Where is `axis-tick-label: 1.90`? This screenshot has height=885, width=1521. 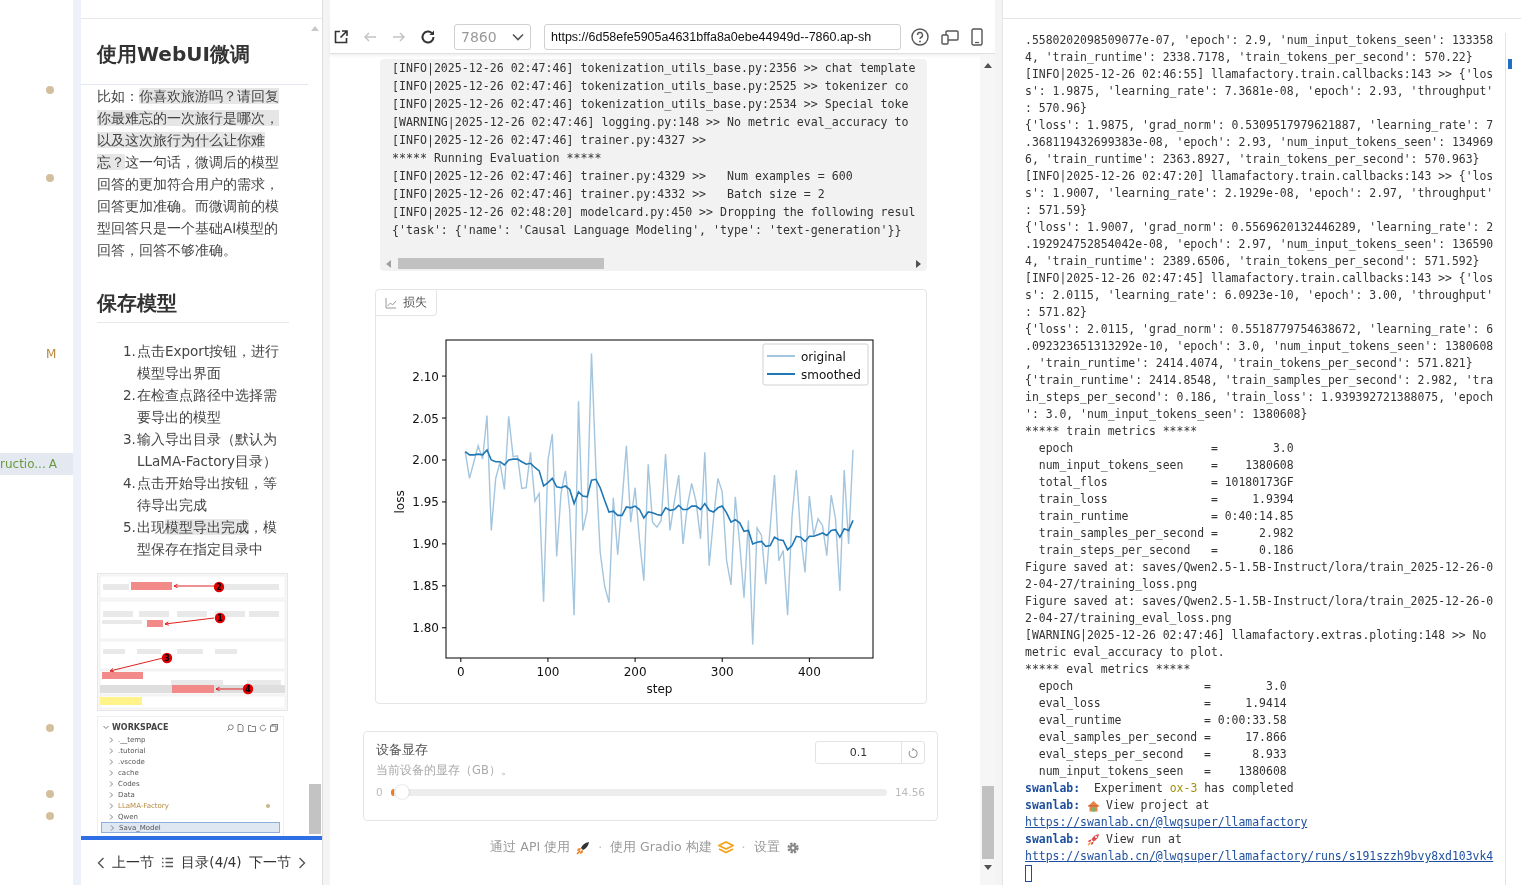 axis-tick-label: 1.90 is located at coordinates (425, 544).